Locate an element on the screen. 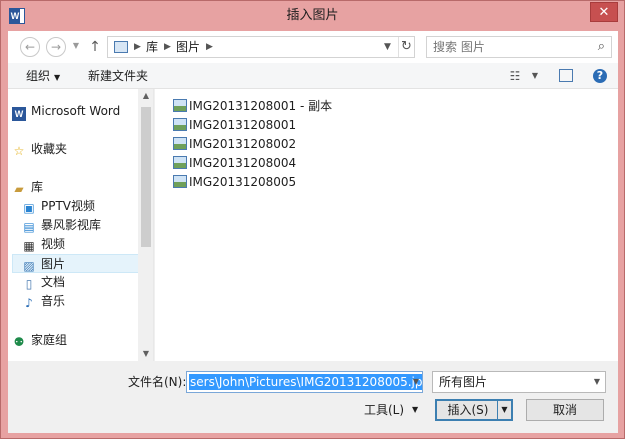  filename-field: sers\John\Pictures\IMG20131208005.jpg ▼ is located at coordinates (304, 382).